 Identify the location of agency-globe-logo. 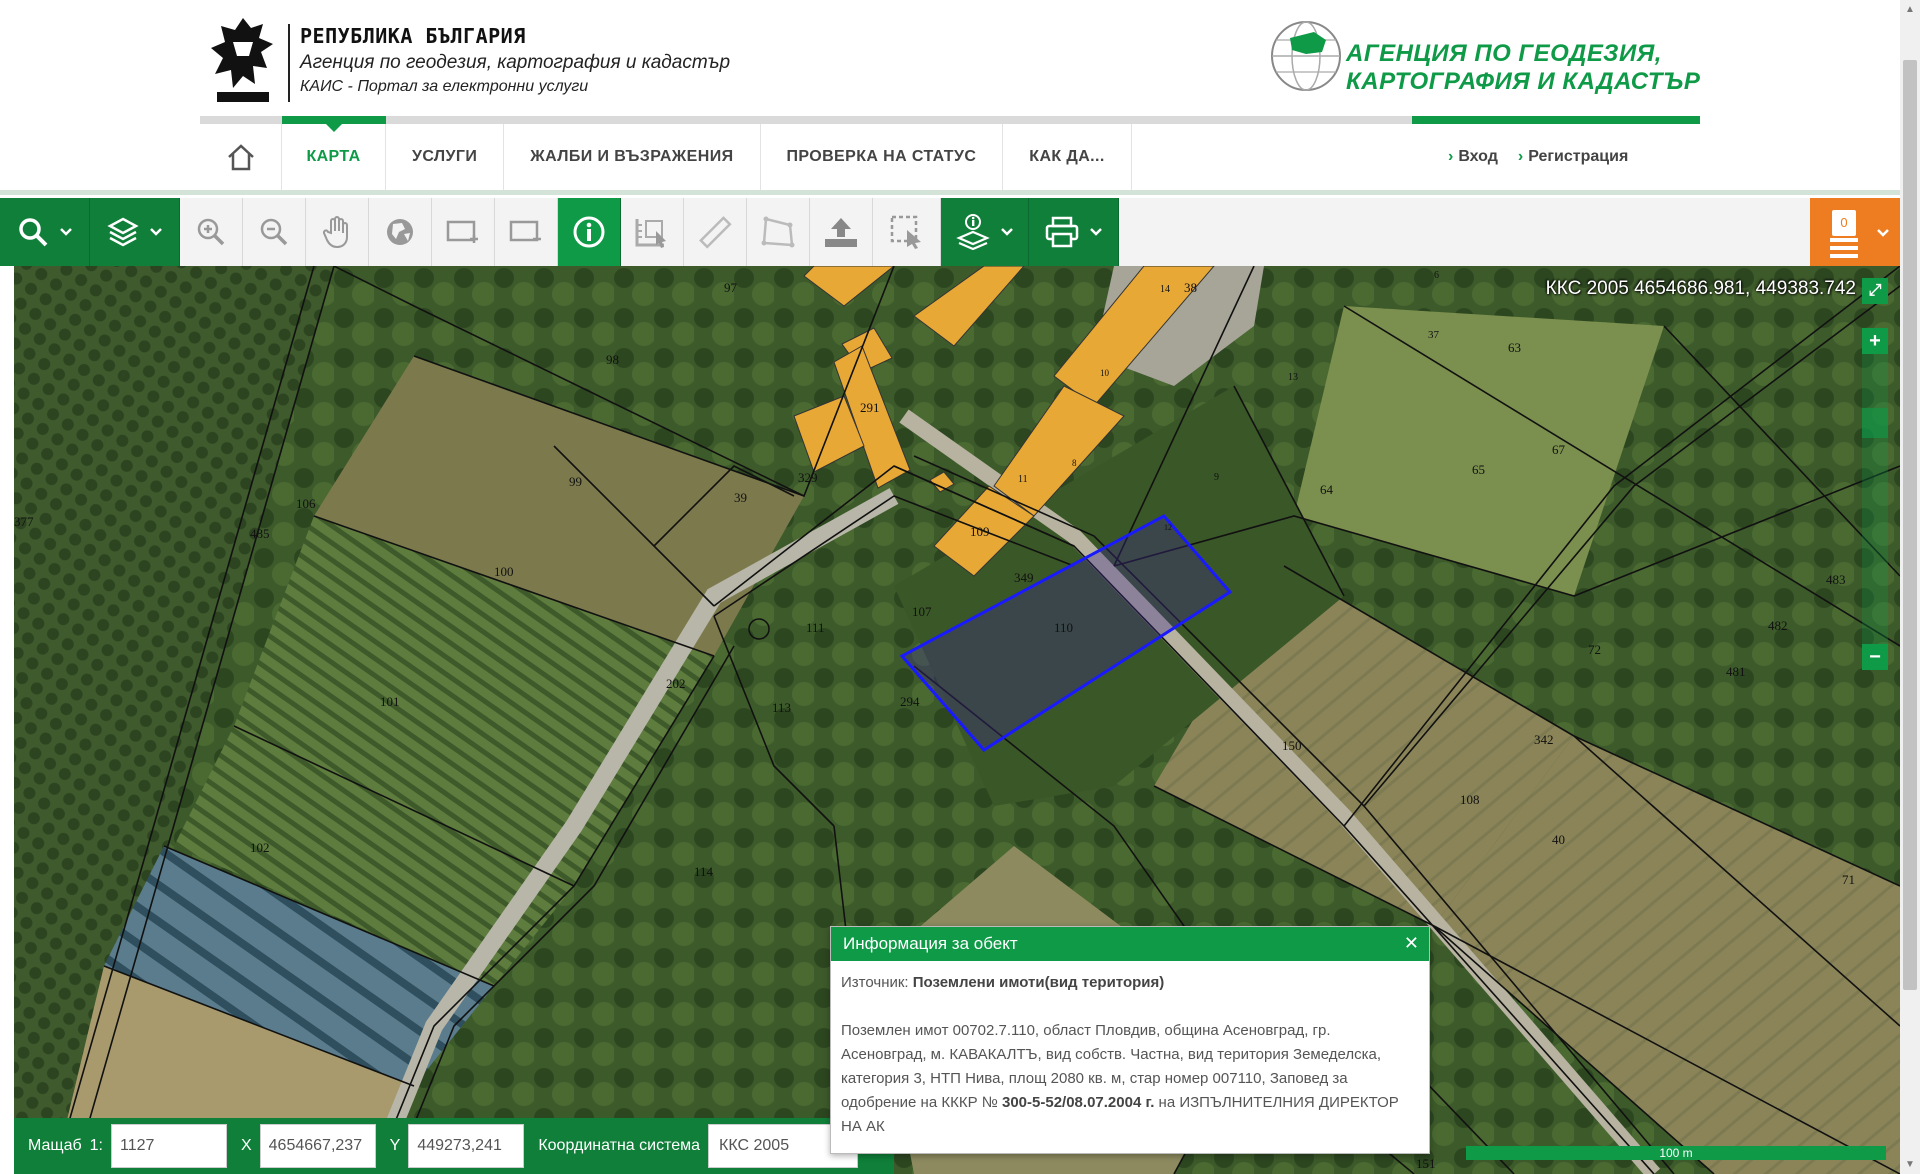
(1307, 56).